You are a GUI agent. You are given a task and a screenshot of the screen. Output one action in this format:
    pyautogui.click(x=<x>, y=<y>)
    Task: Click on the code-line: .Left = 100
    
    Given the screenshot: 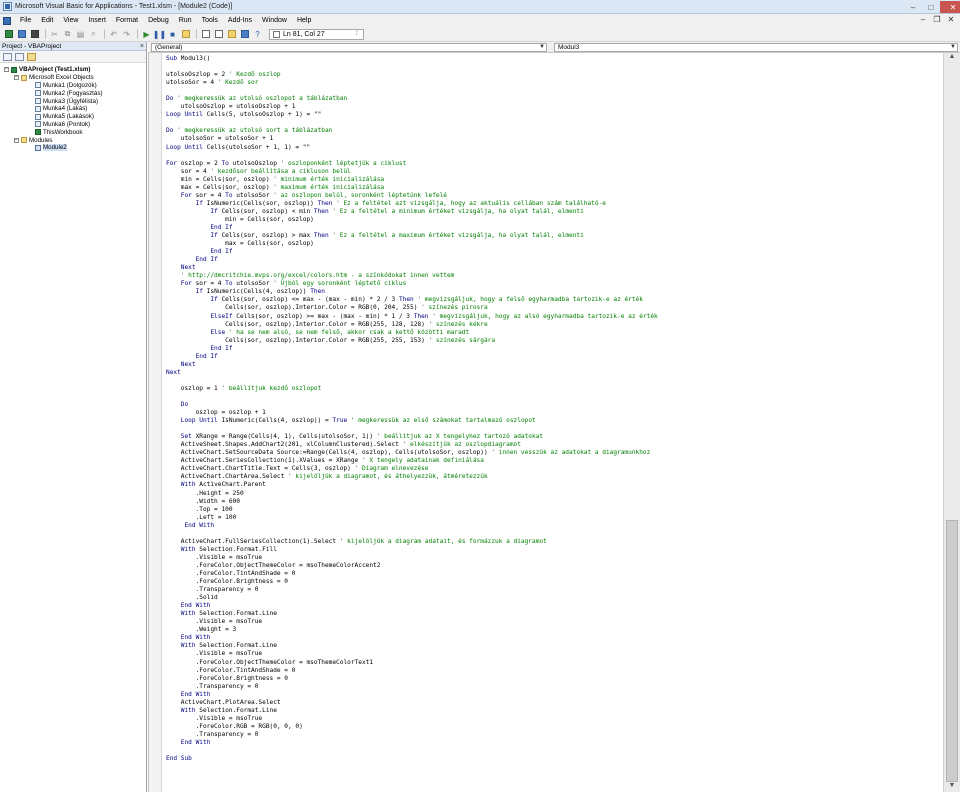 What is the action you would take?
    pyautogui.click(x=553, y=518)
    